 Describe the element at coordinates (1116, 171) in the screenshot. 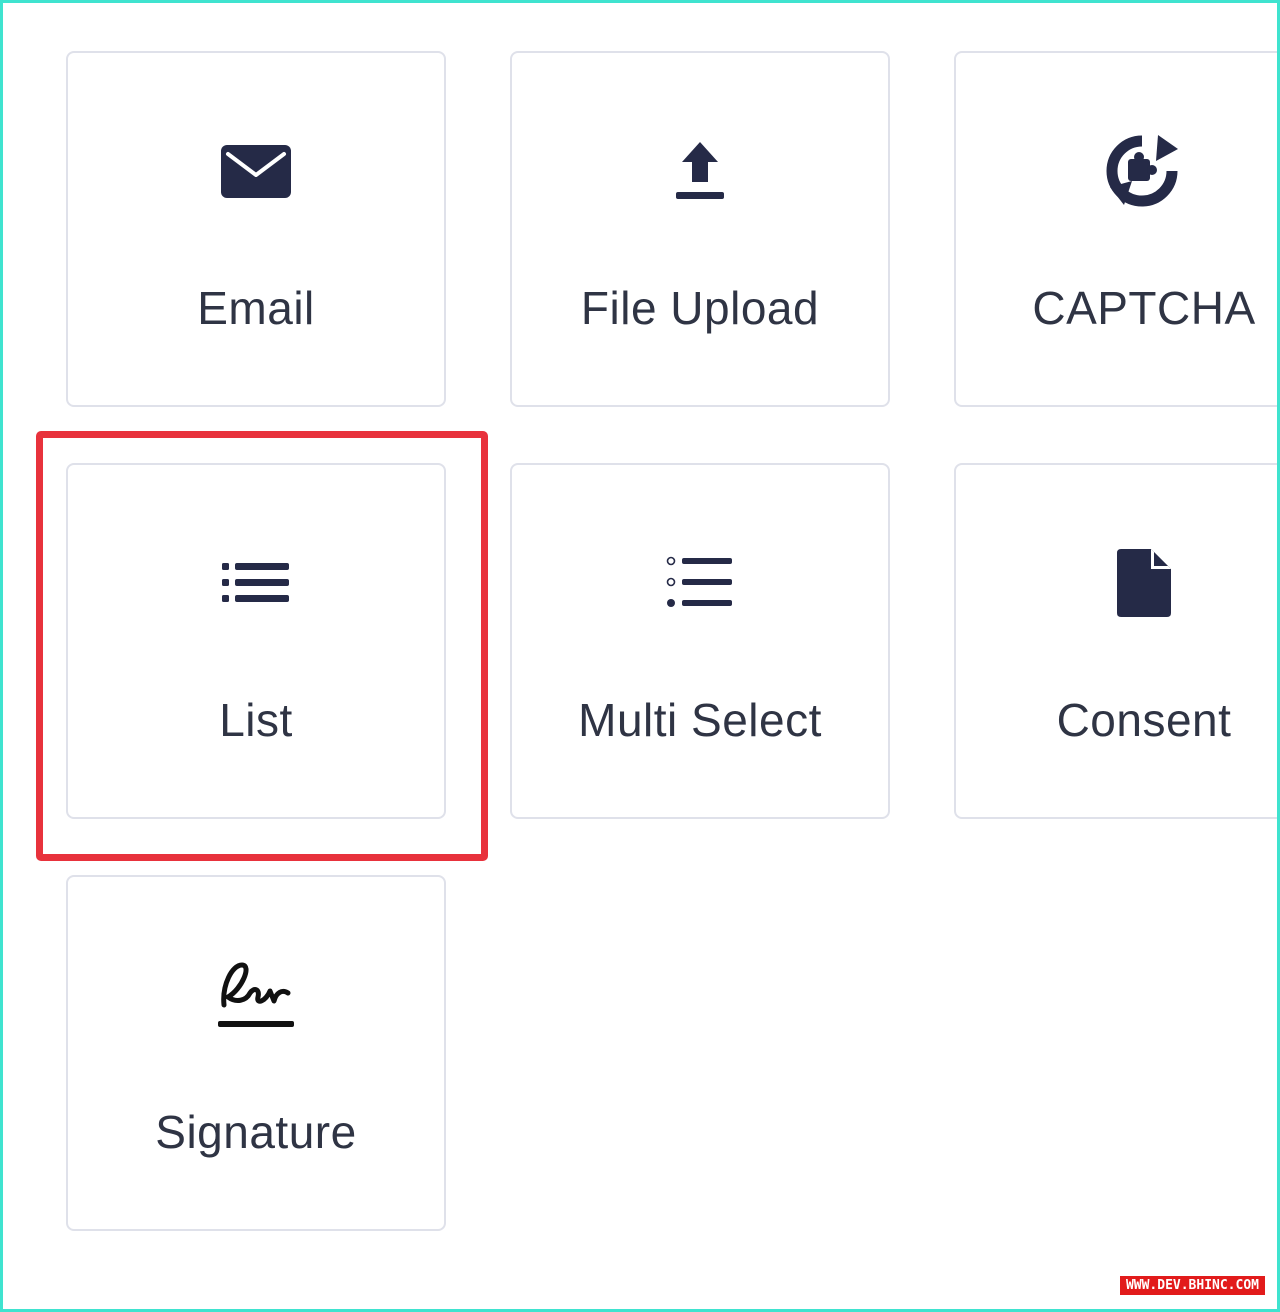

I see `refresh-puzzle-icon` at that location.